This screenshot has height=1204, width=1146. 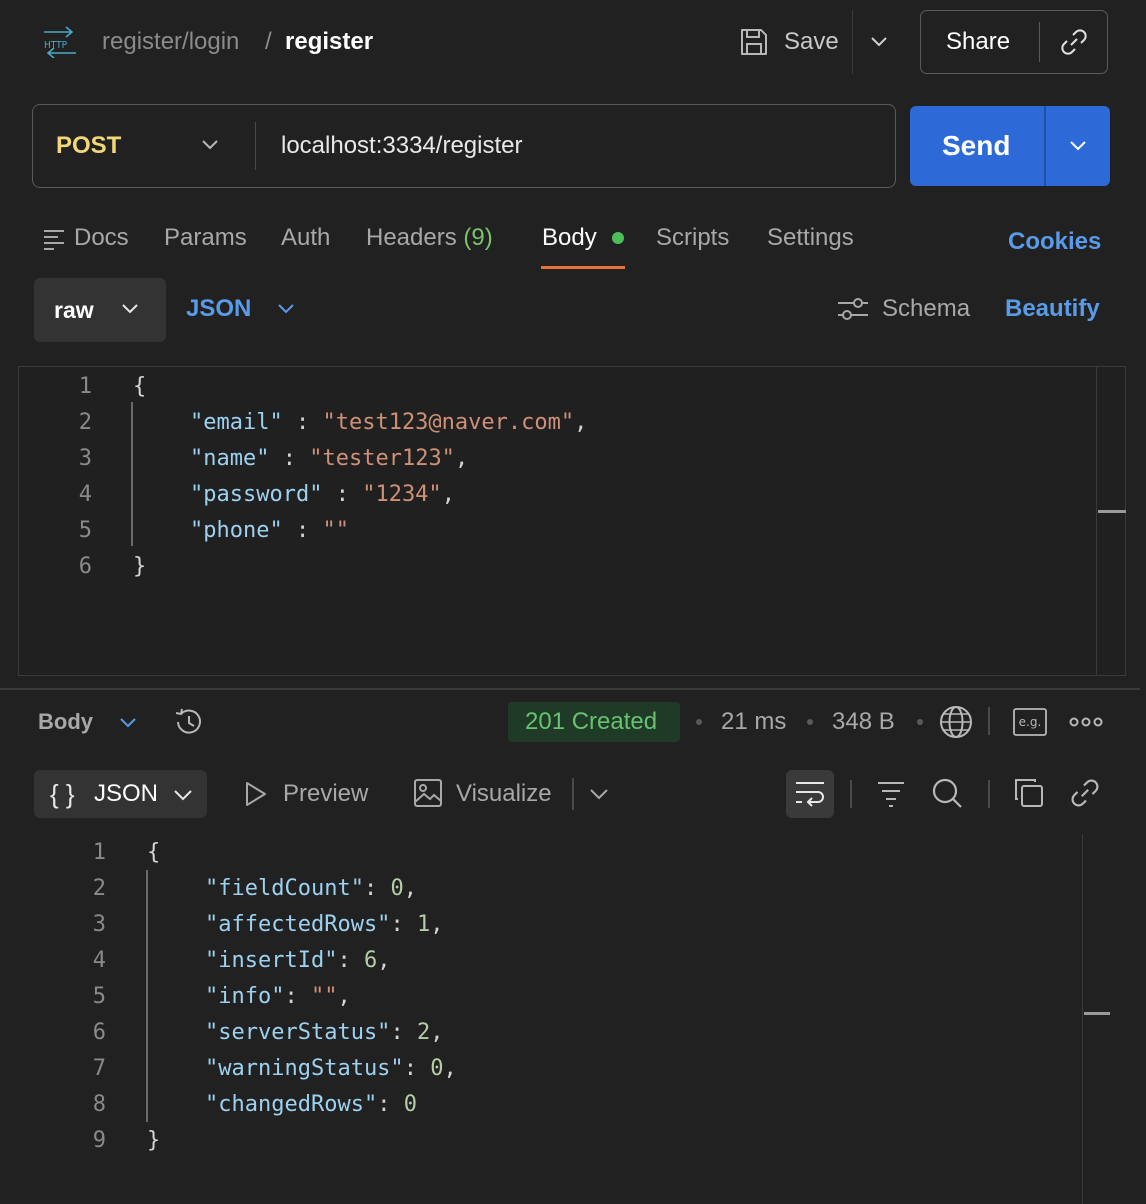 I want to click on tab-scripts: Scripts, so click(x=692, y=238).